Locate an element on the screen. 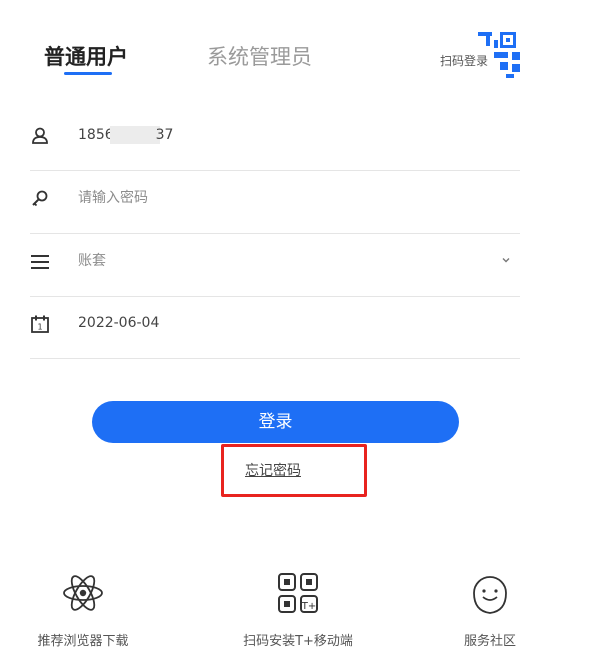 The height and width of the screenshot is (671, 593). tab-regular-user: 普通用户 is located at coordinates (86, 57).